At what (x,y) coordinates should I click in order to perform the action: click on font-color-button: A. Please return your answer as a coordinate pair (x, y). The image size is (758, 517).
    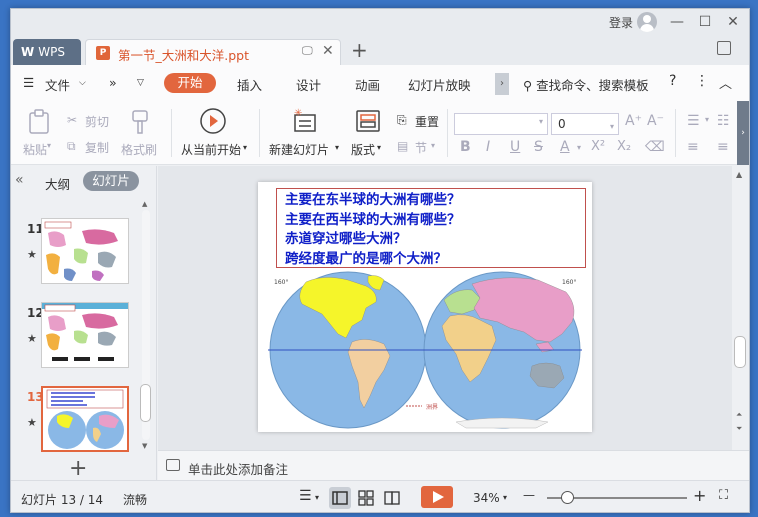
    Looking at the image, I should click on (565, 147).